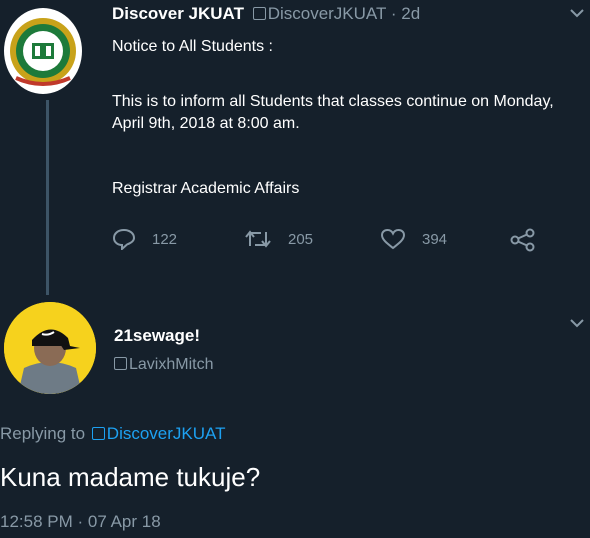  What do you see at coordinates (124, 239) in the screenshot?
I see `reply-icon` at bounding box center [124, 239].